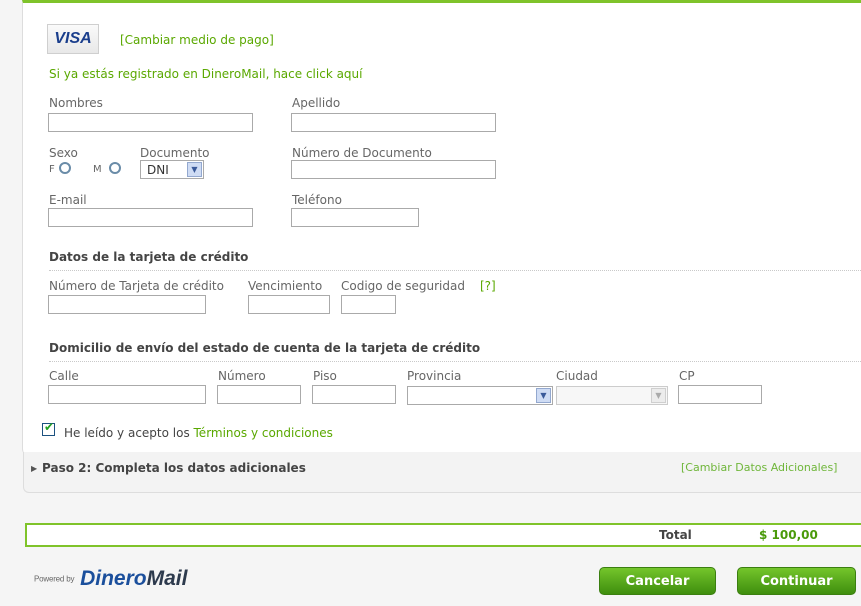 This screenshot has width=861, height=606. Describe the element at coordinates (657, 581) in the screenshot. I see `cancel-button: Cancelar` at that location.